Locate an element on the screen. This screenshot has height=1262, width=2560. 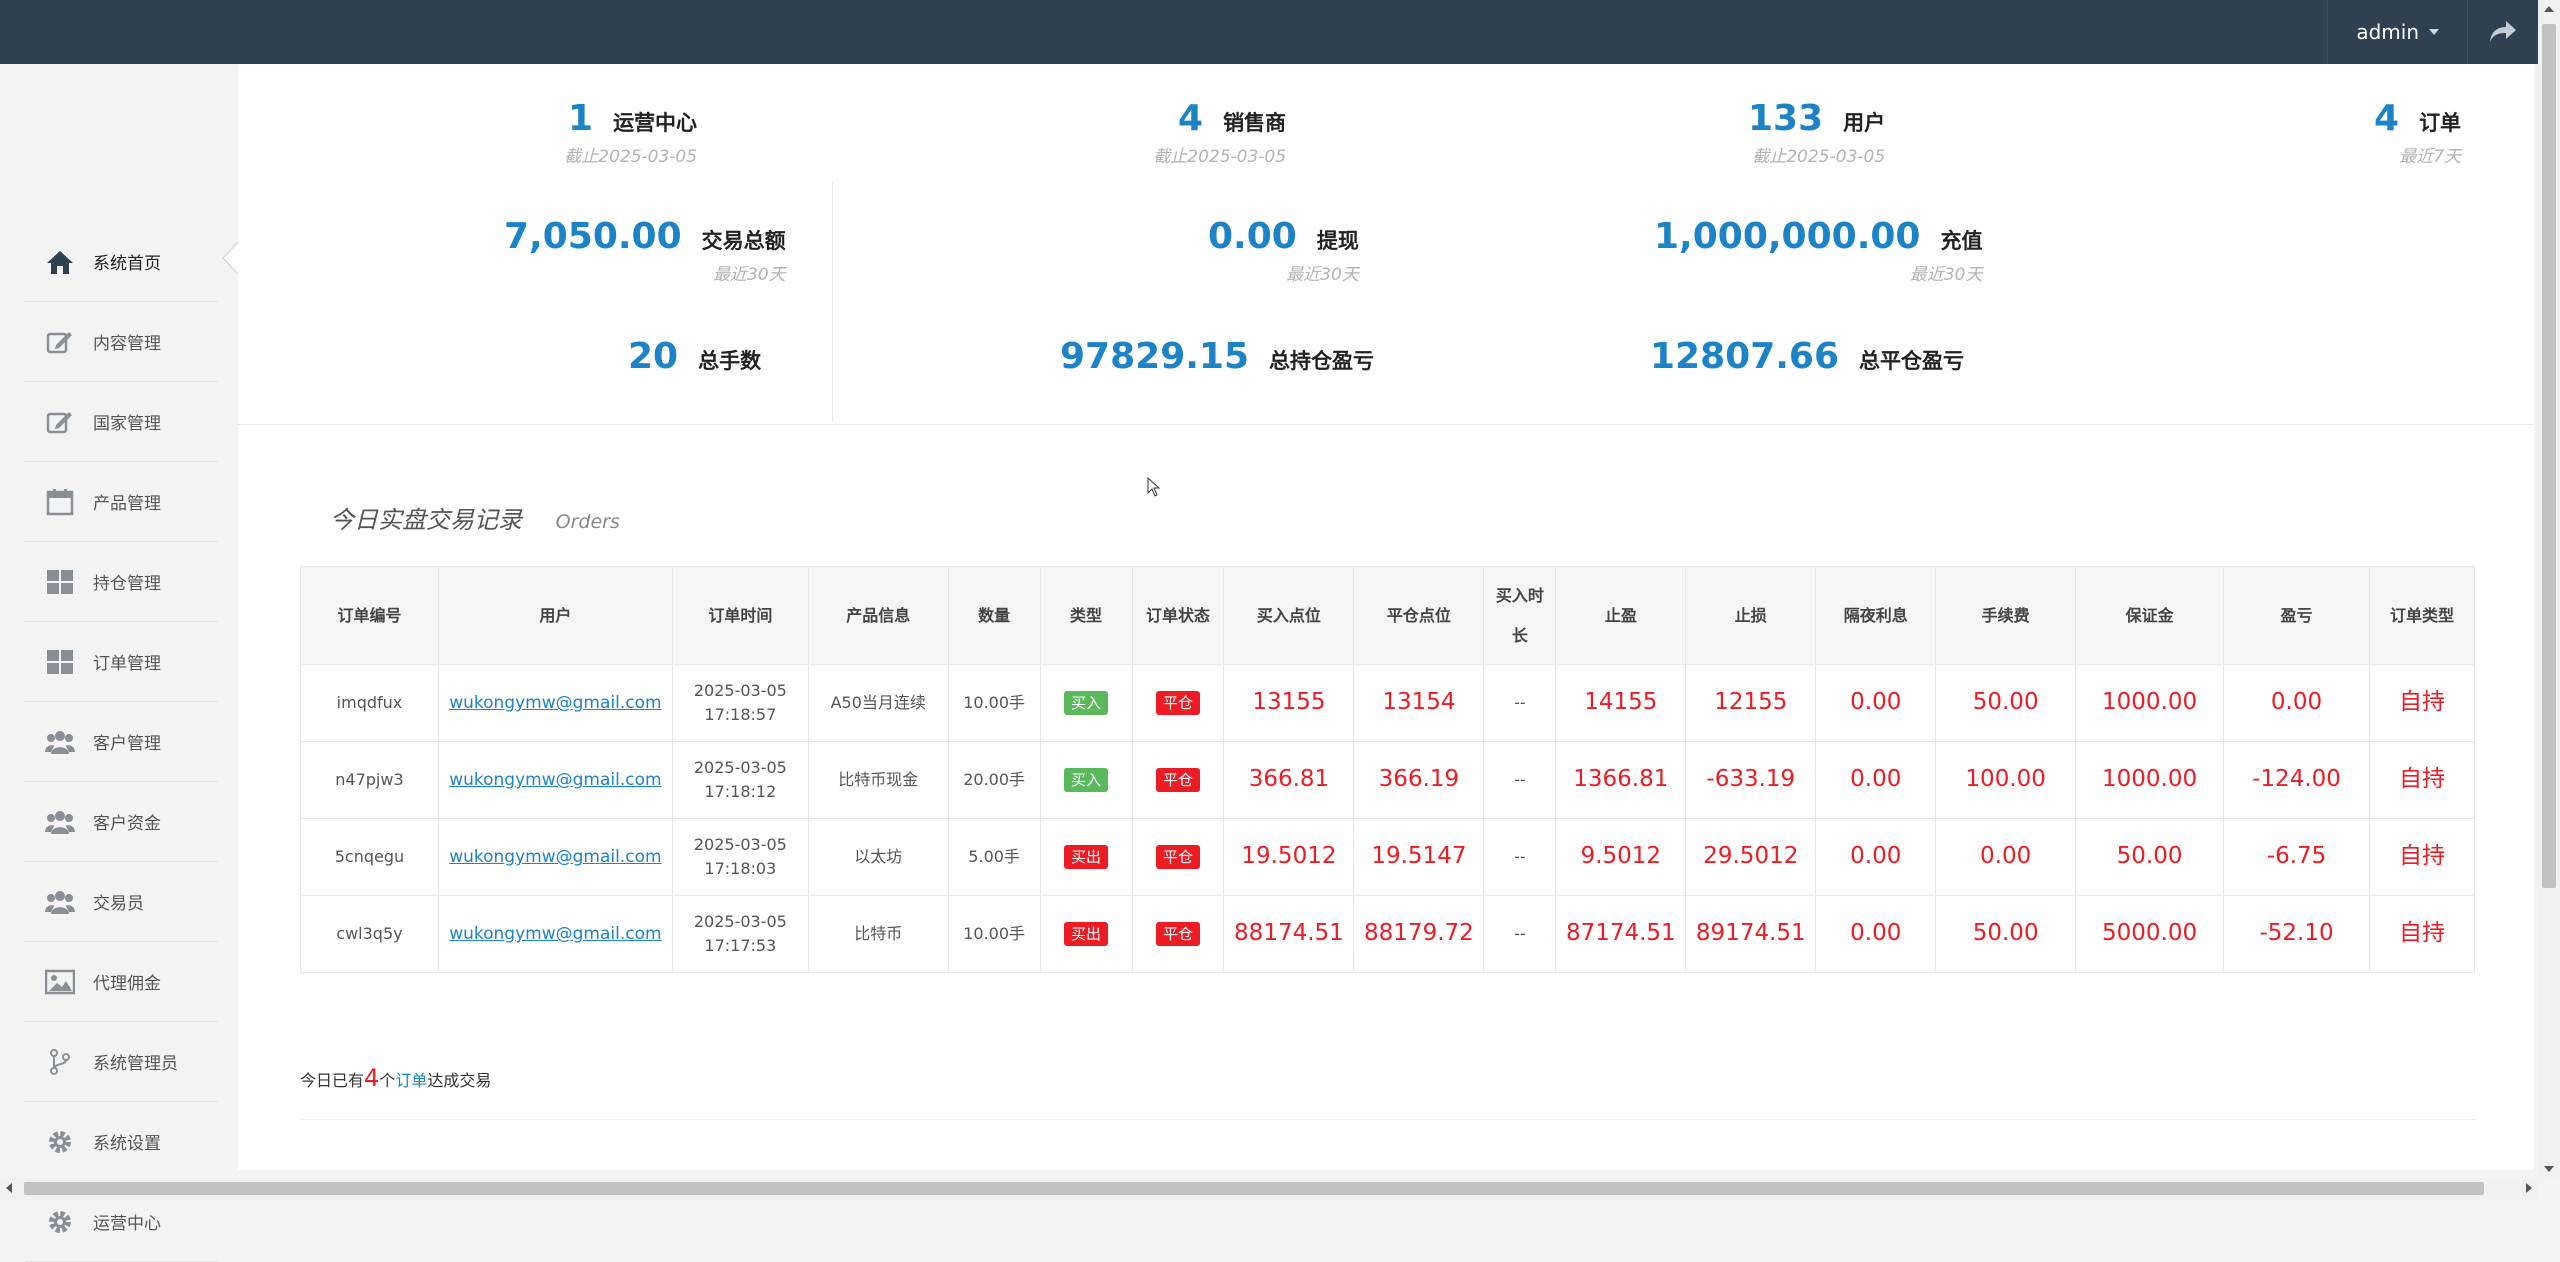
sidebar-item-label: 客户资金 is located at coordinates (127, 824).